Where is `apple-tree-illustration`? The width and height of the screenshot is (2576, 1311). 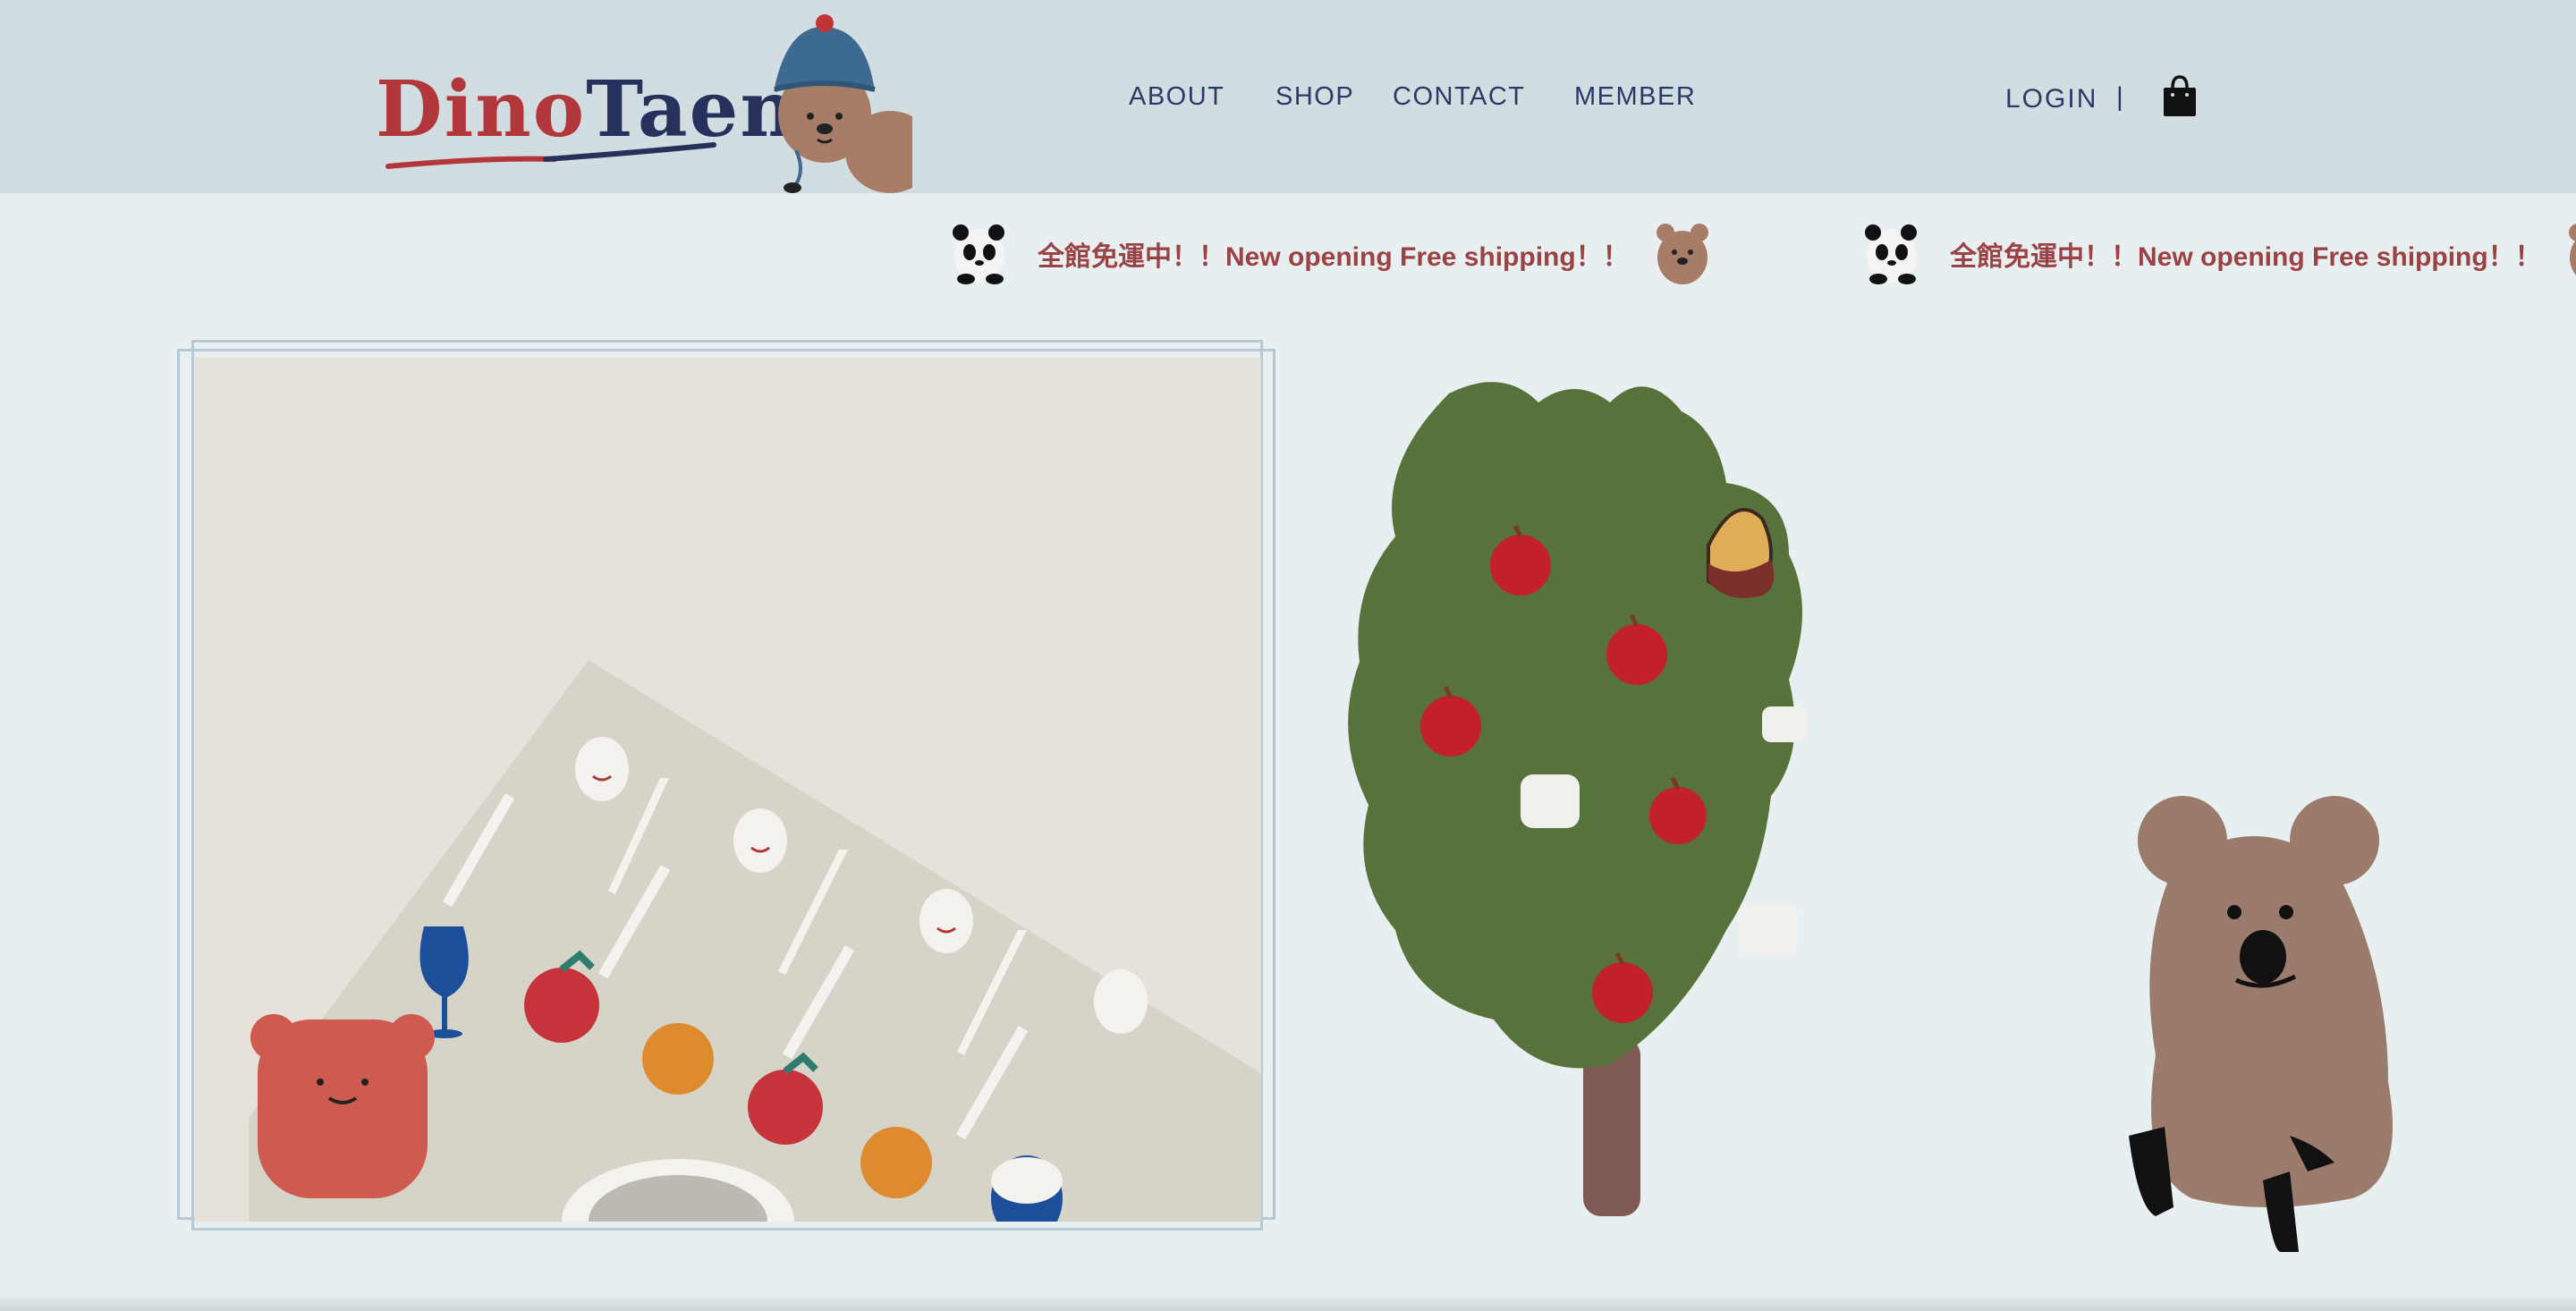
apple-tree-illustration is located at coordinates (1577, 799).